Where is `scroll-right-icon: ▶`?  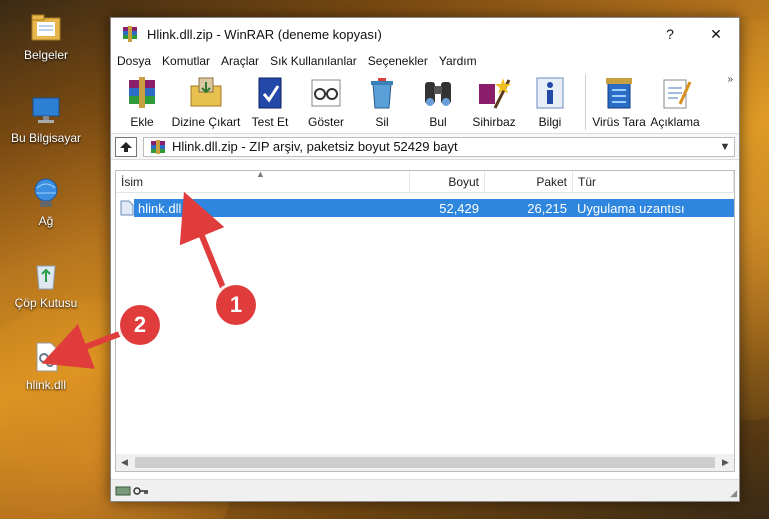
scroll-right-icon: ▶ is located at coordinates (725, 462).